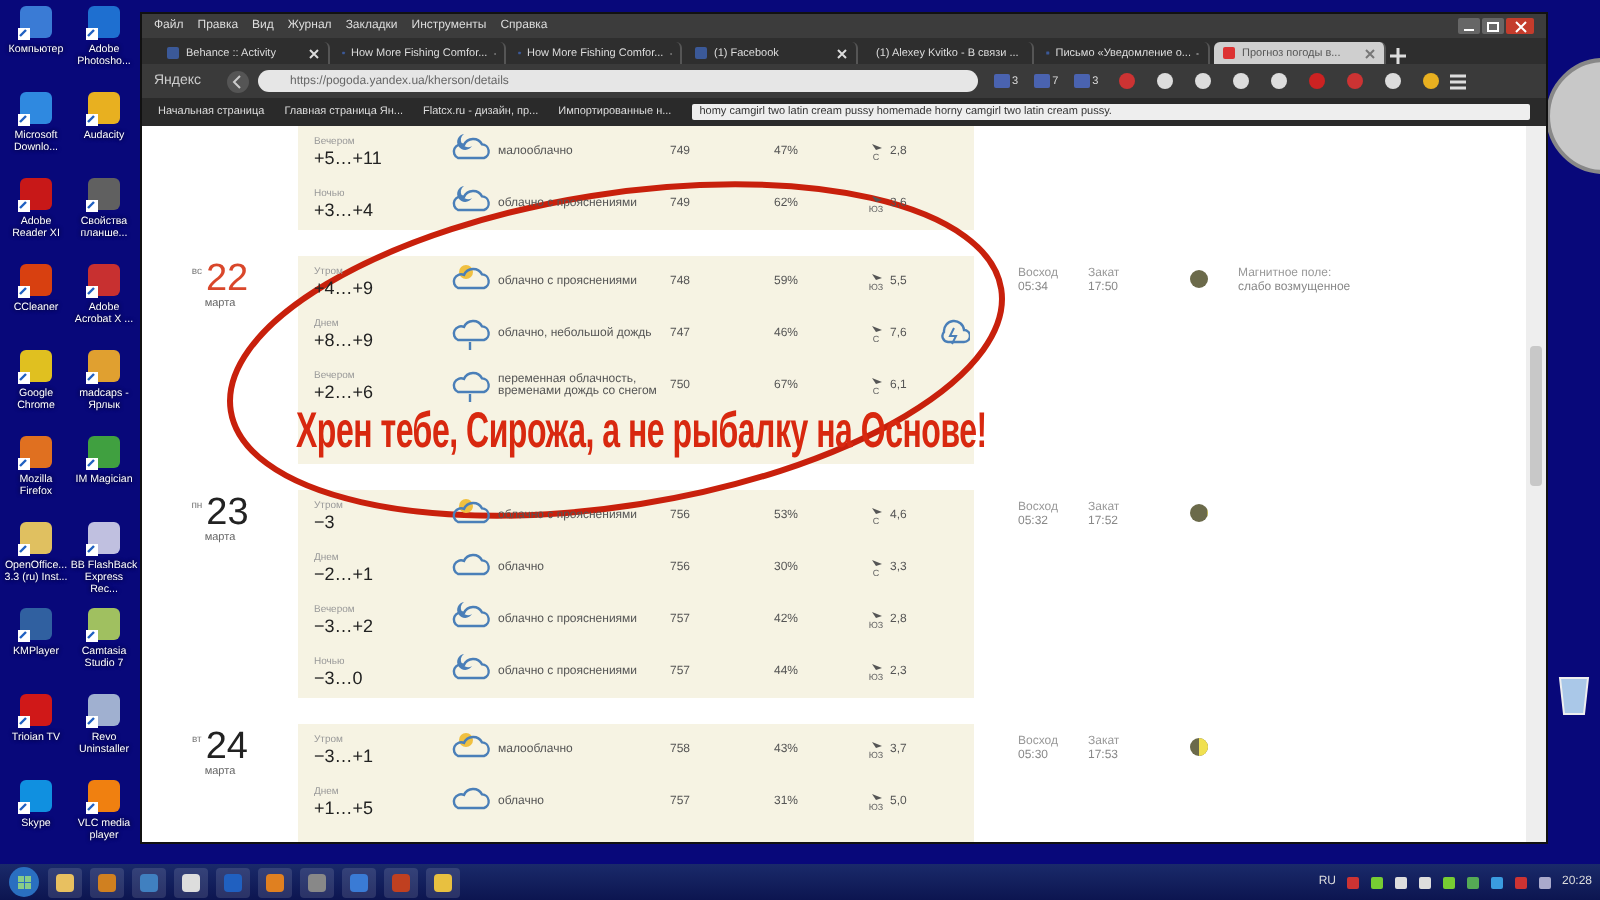 The image size is (1600, 900). Describe the element at coordinates (226, 747) in the screenshot. I see `day-number: 24` at that location.